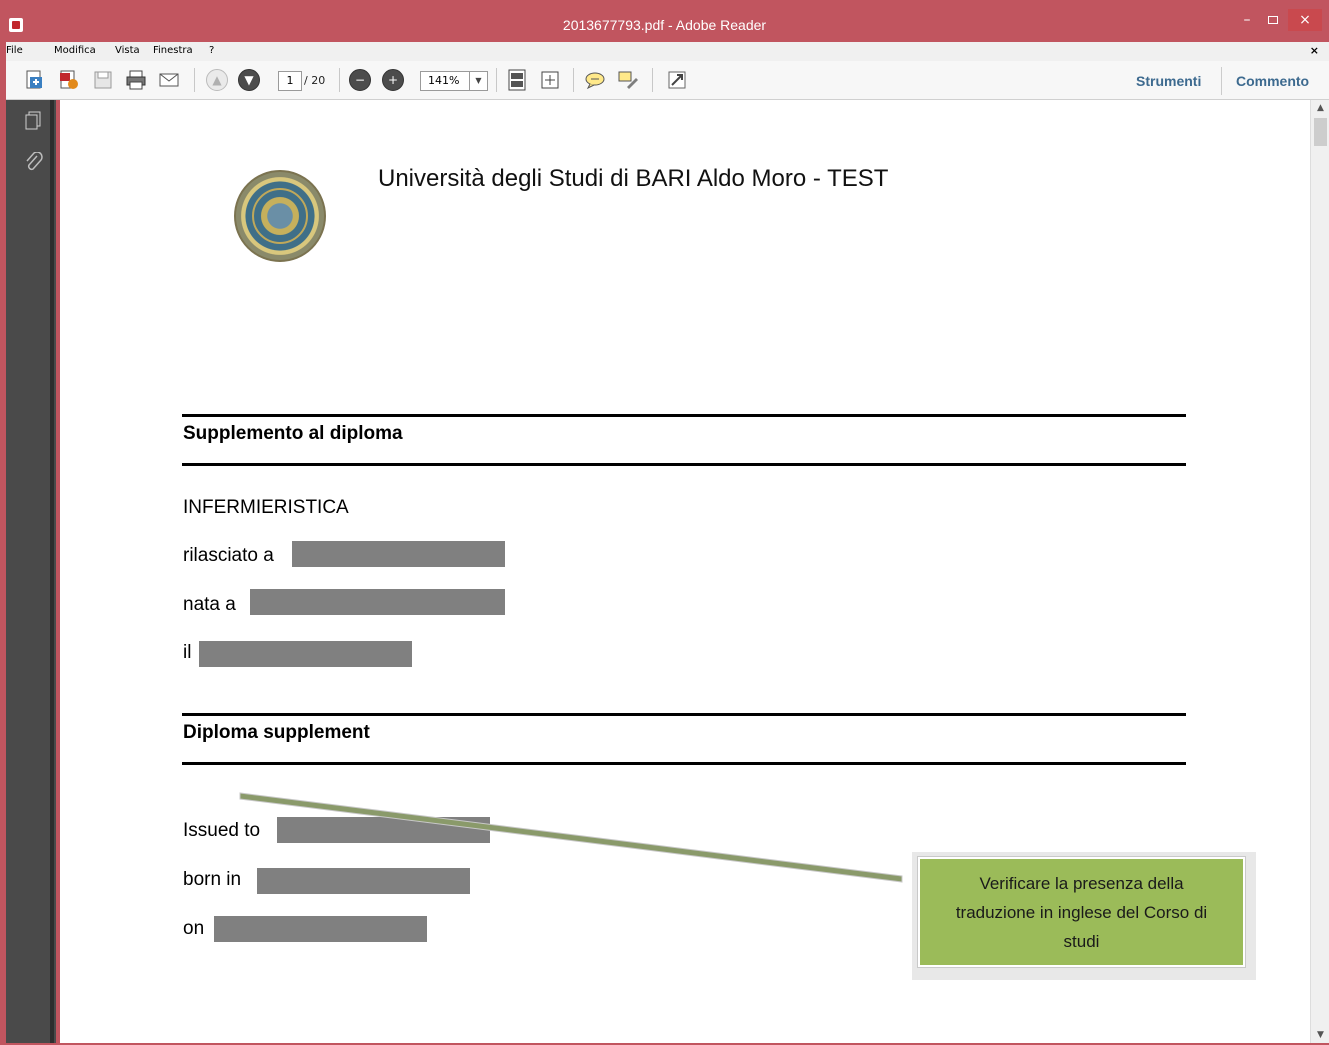  Describe the element at coordinates (1272, 81) in the screenshot. I see `comment-button: Commento` at that location.